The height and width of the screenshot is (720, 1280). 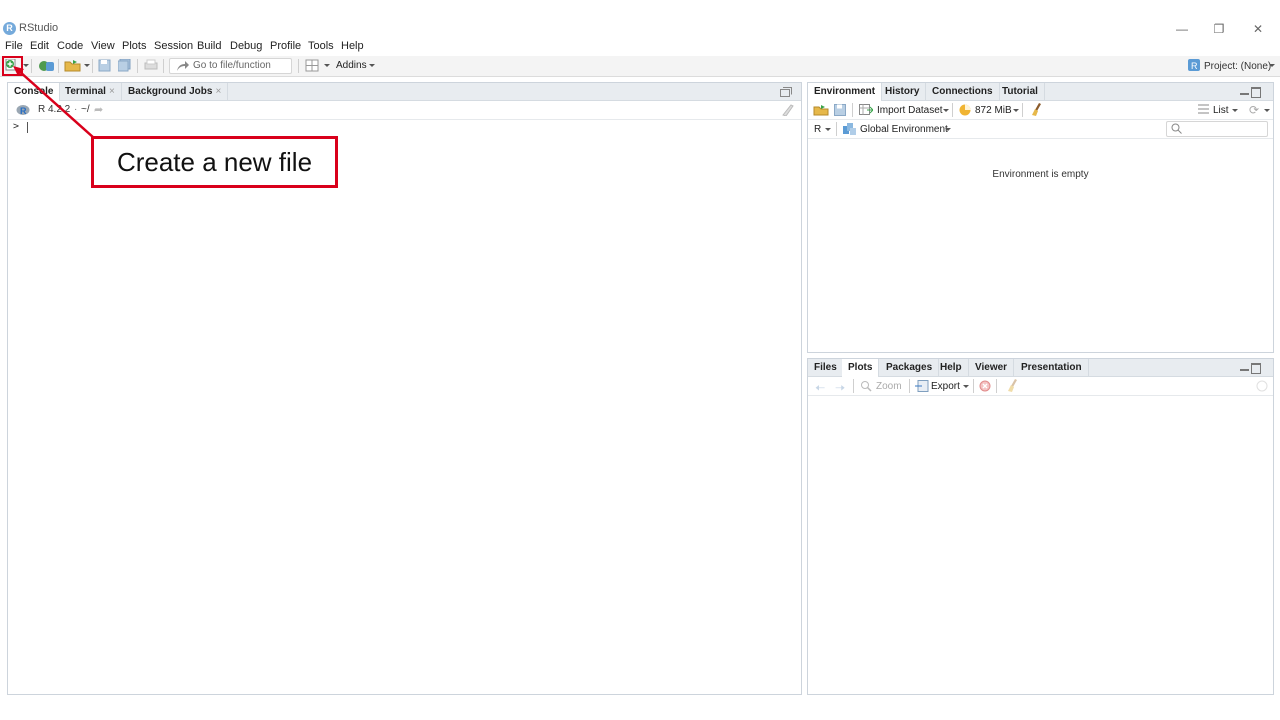 What do you see at coordinates (54, 102) in the screenshot?
I see `annotation-arrow` at bounding box center [54, 102].